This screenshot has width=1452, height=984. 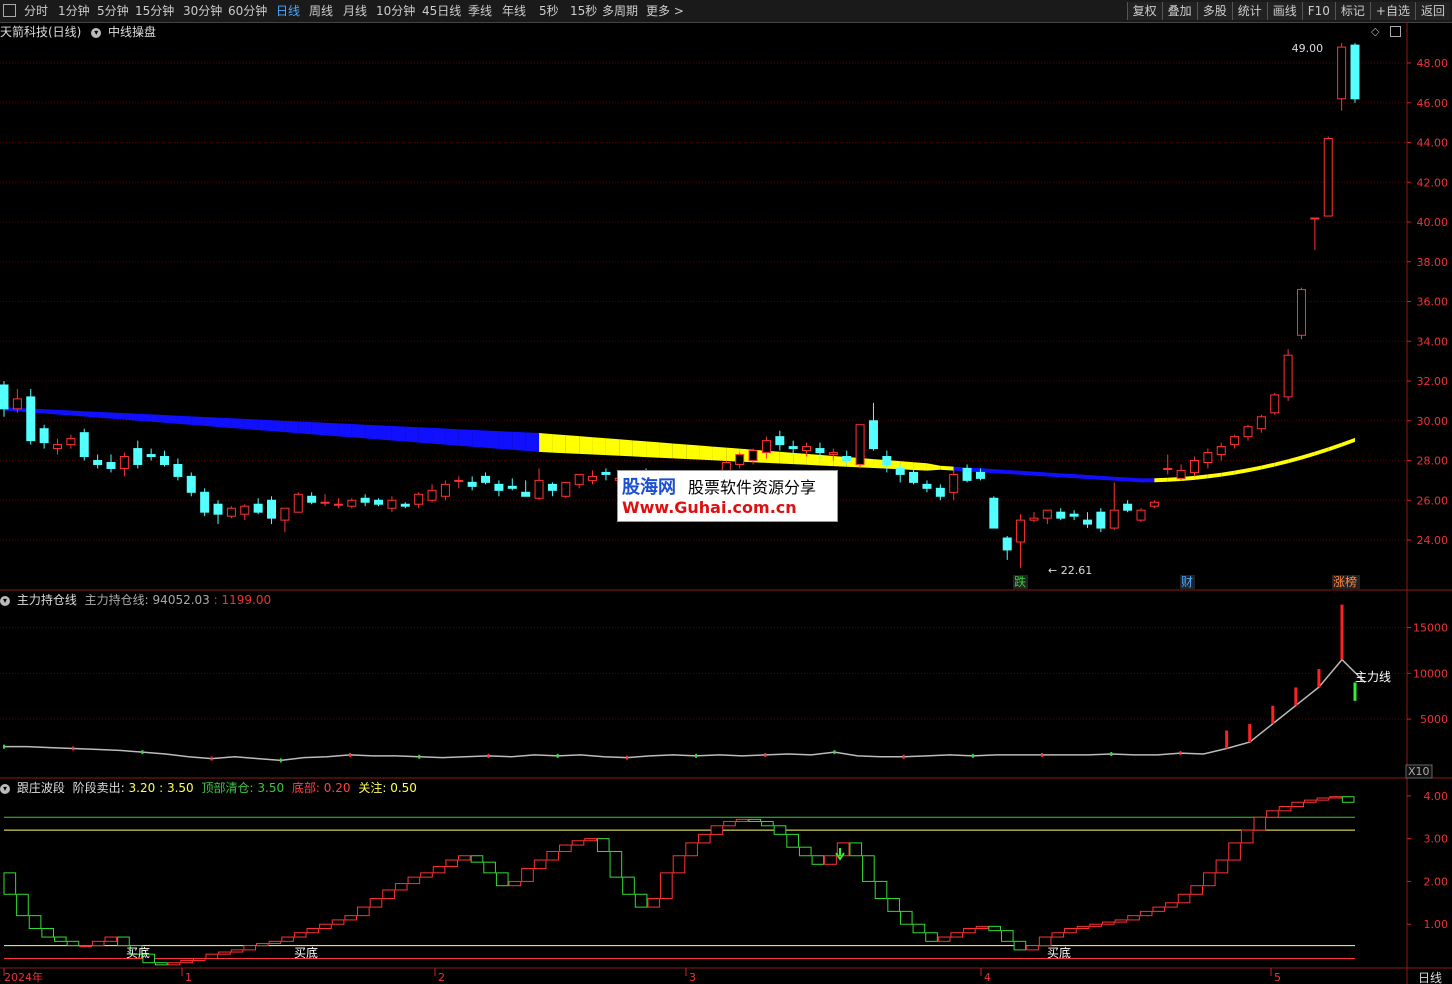 What do you see at coordinates (1436, 796) in the screenshot?
I see `ytick-label: 4.00` at bounding box center [1436, 796].